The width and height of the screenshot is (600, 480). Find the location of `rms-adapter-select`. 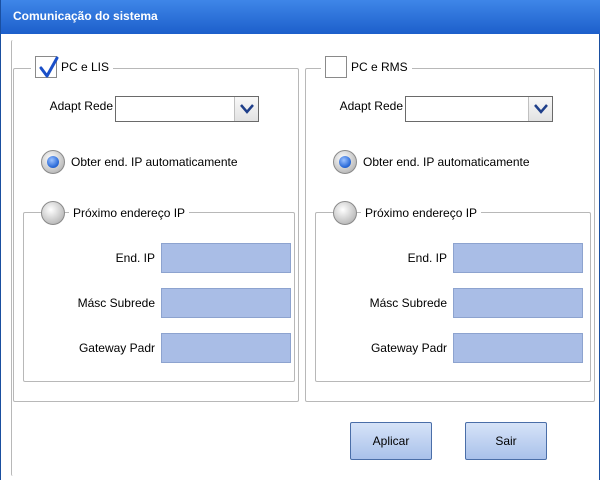

rms-adapter-select is located at coordinates (479, 109).